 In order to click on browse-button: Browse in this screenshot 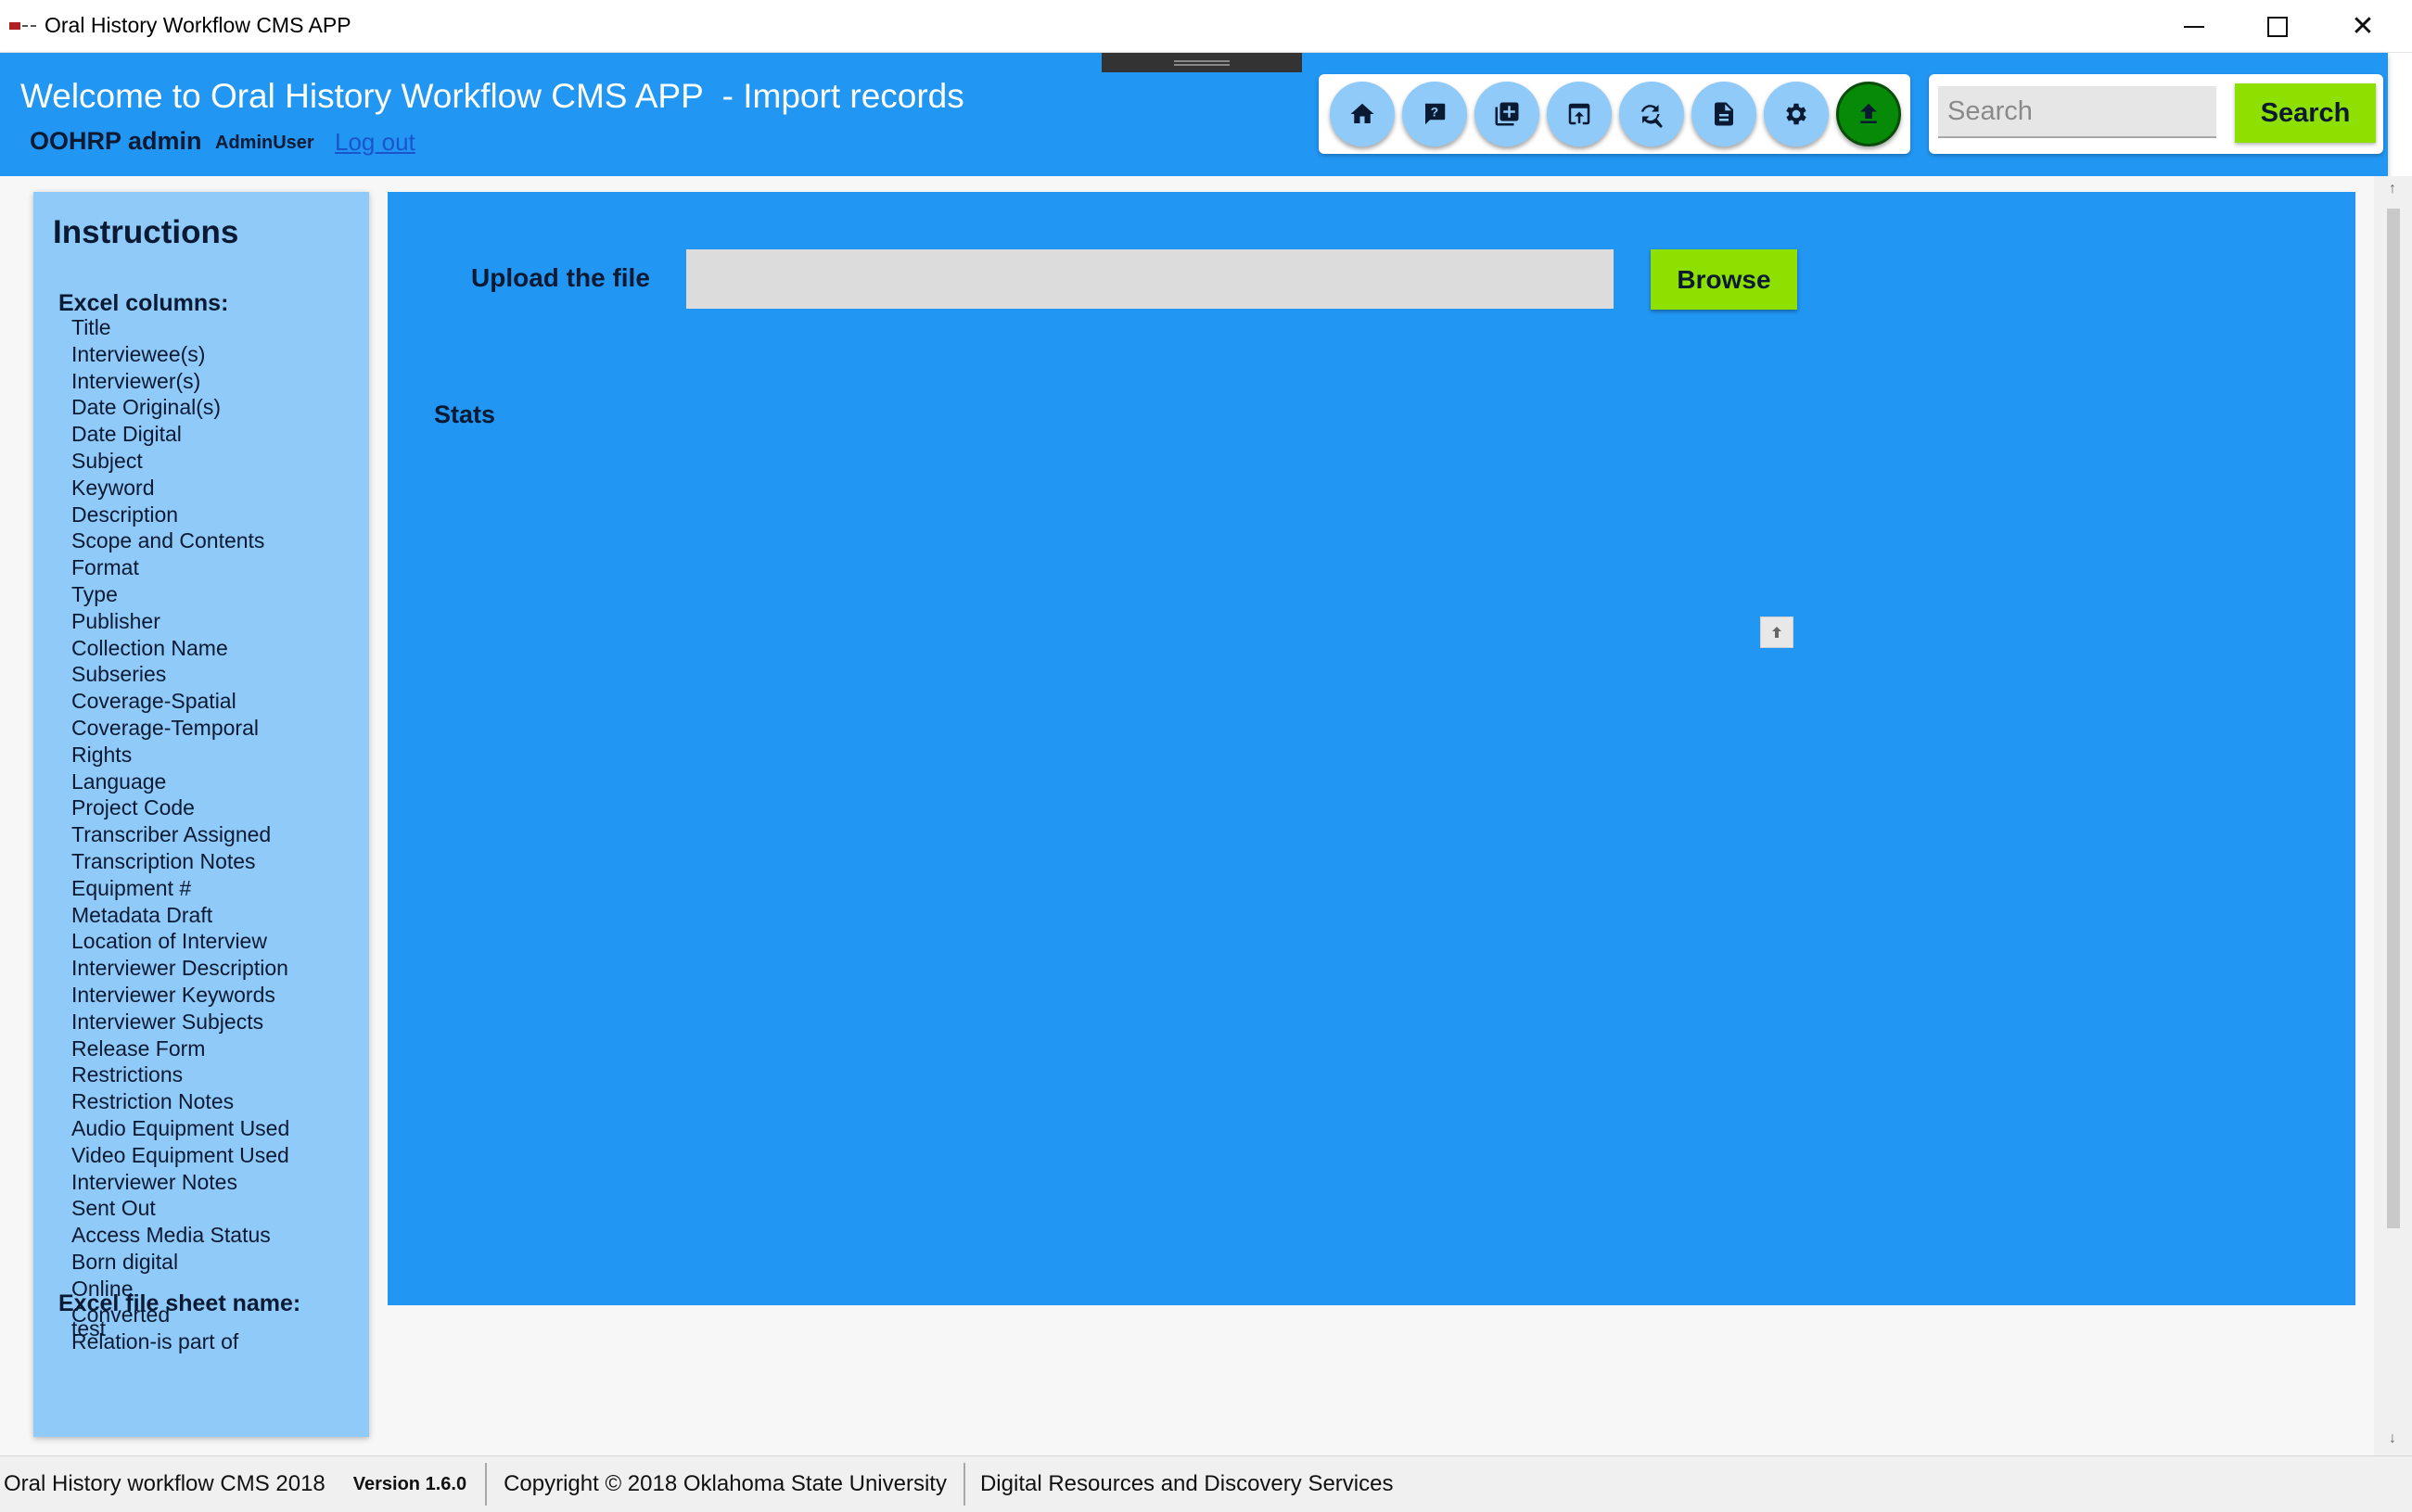, I will do `click(1724, 279)`.